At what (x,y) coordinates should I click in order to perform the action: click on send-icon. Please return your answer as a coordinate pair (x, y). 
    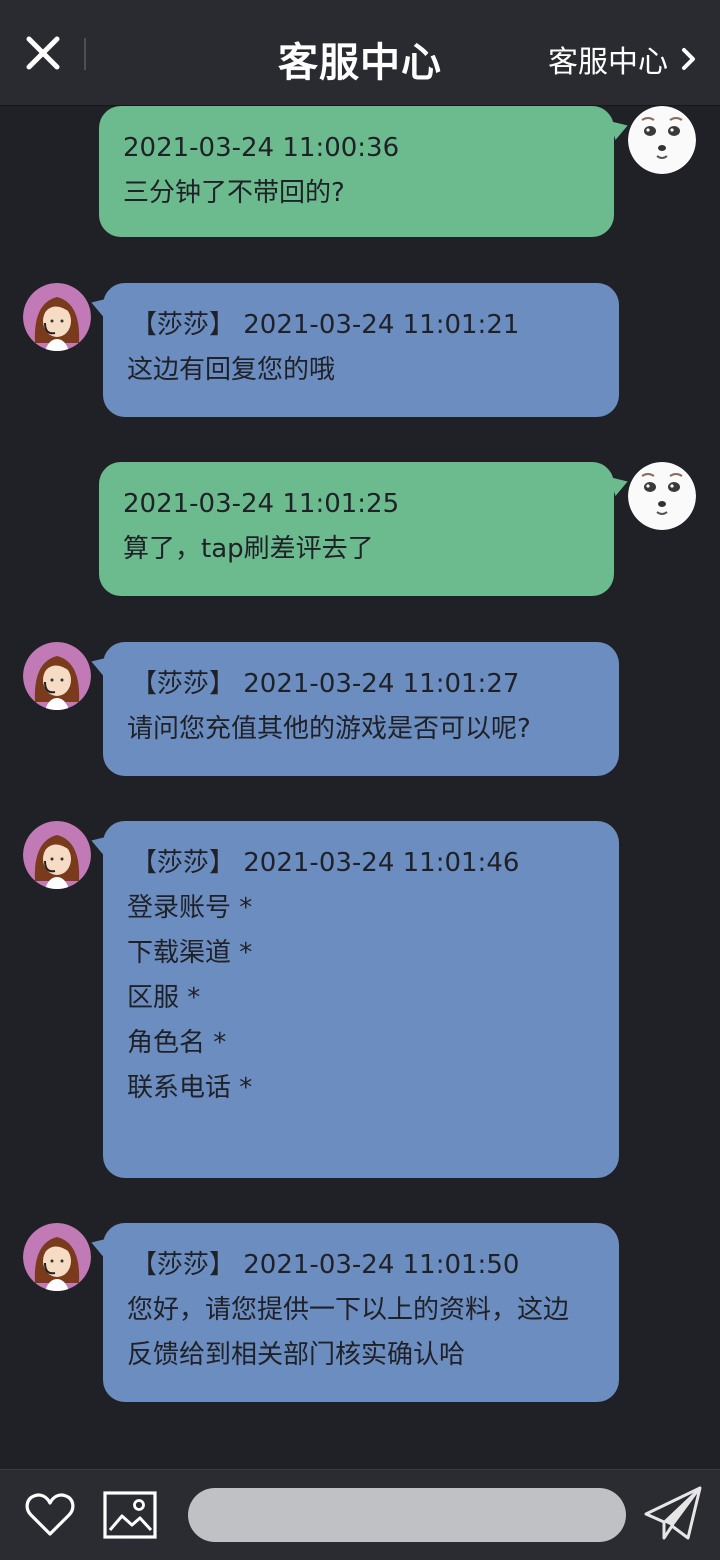
    Looking at the image, I should click on (673, 1514).